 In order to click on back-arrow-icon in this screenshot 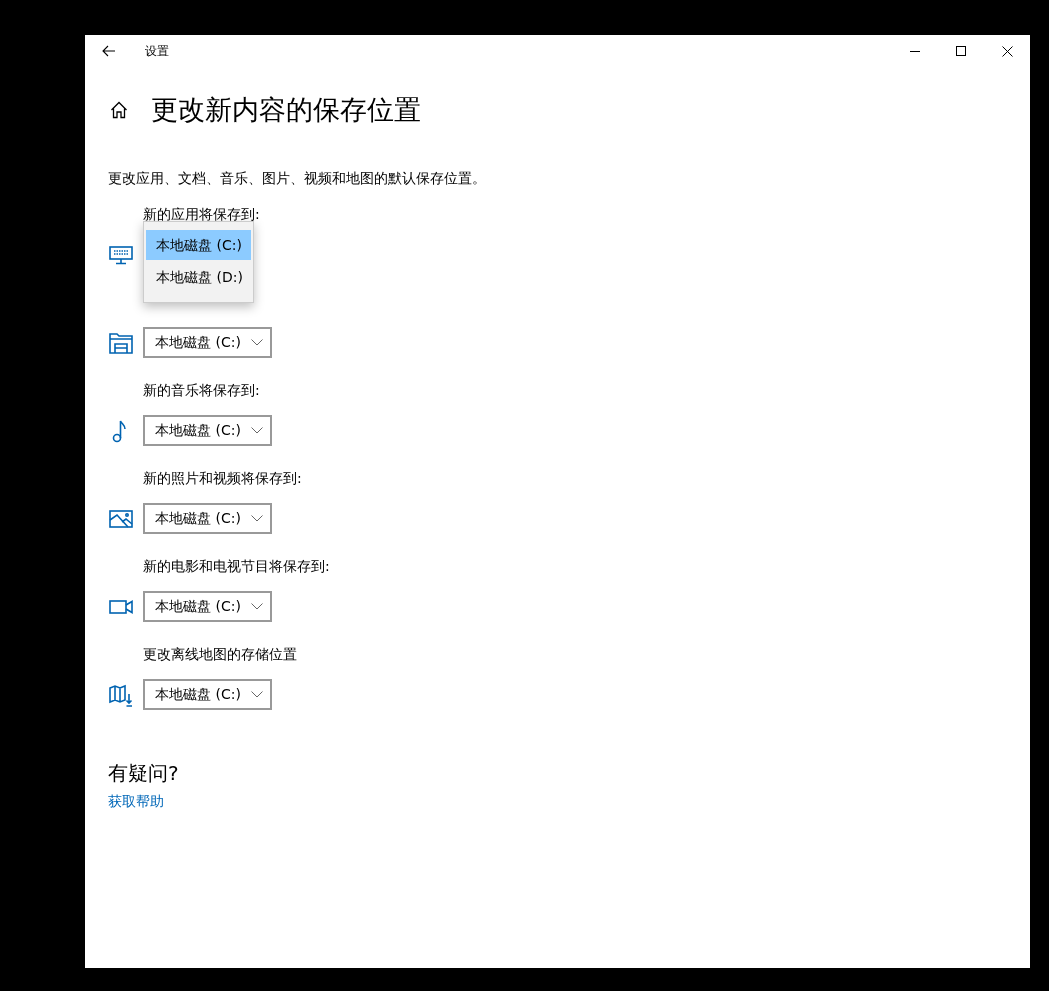, I will do `click(109, 51)`.